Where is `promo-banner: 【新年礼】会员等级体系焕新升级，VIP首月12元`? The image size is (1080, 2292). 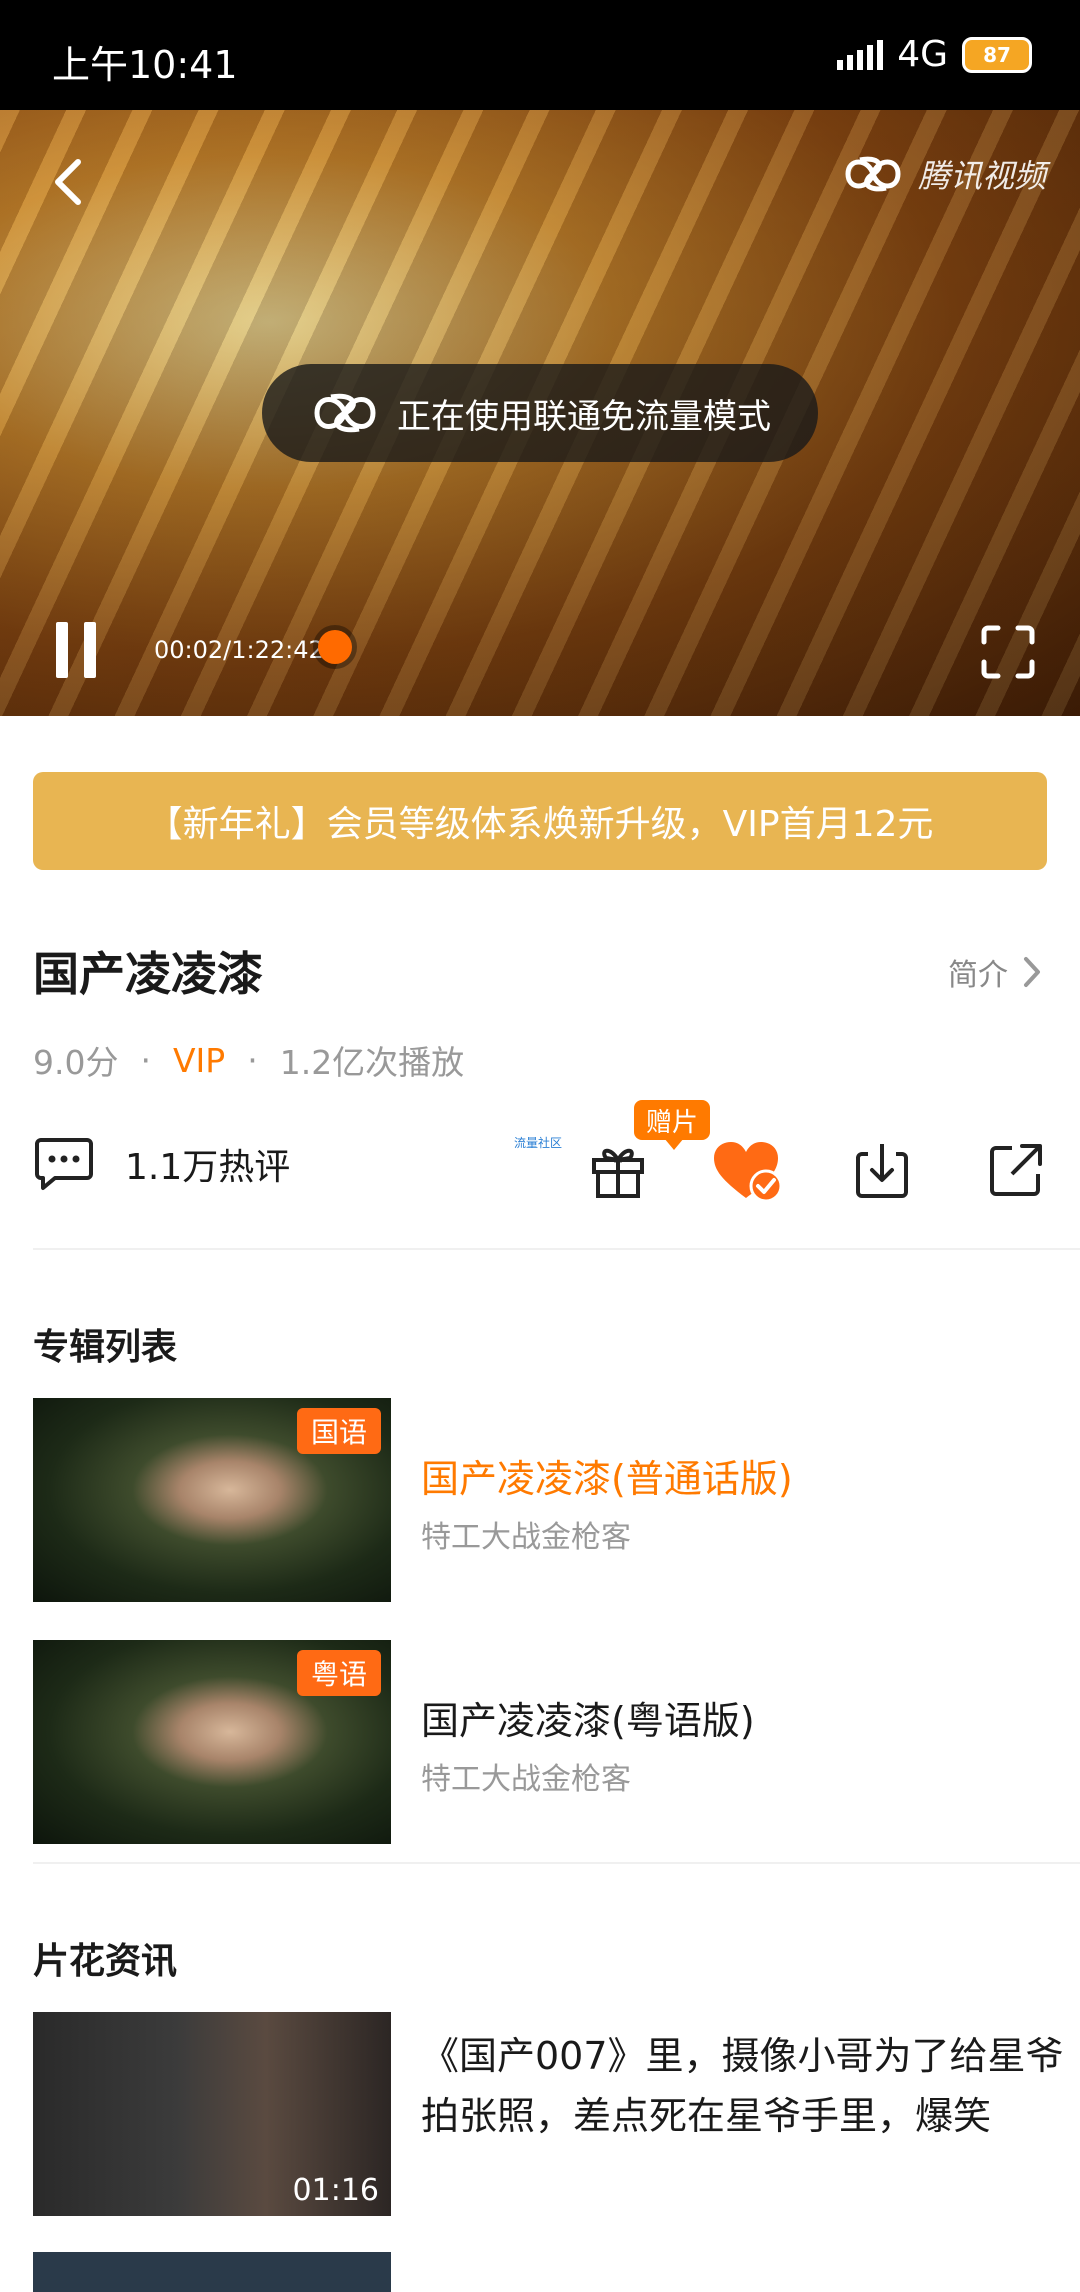 promo-banner: 【新年礼】会员等级体系焕新升级，VIP首月12元 is located at coordinates (540, 821).